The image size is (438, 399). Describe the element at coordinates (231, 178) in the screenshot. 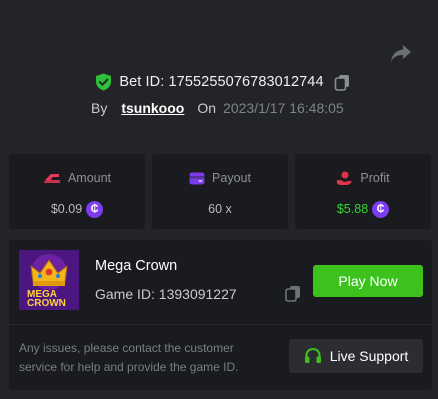

I see `payout-label: Payout` at that location.